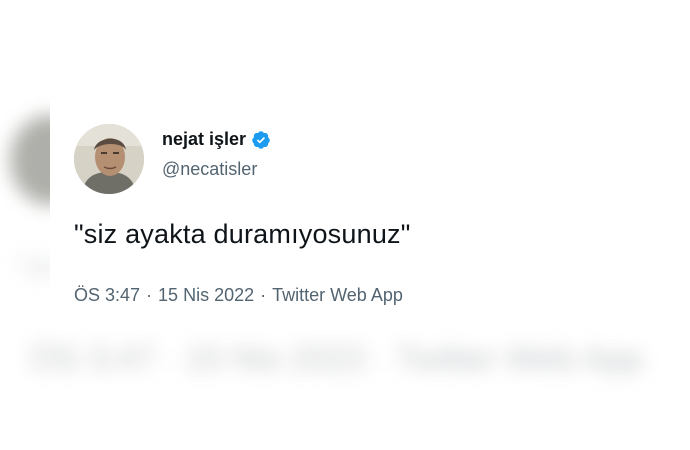 This screenshot has height=450, width=690. Describe the element at coordinates (209, 169) in the screenshot. I see `user-handle: @necatisler` at that location.